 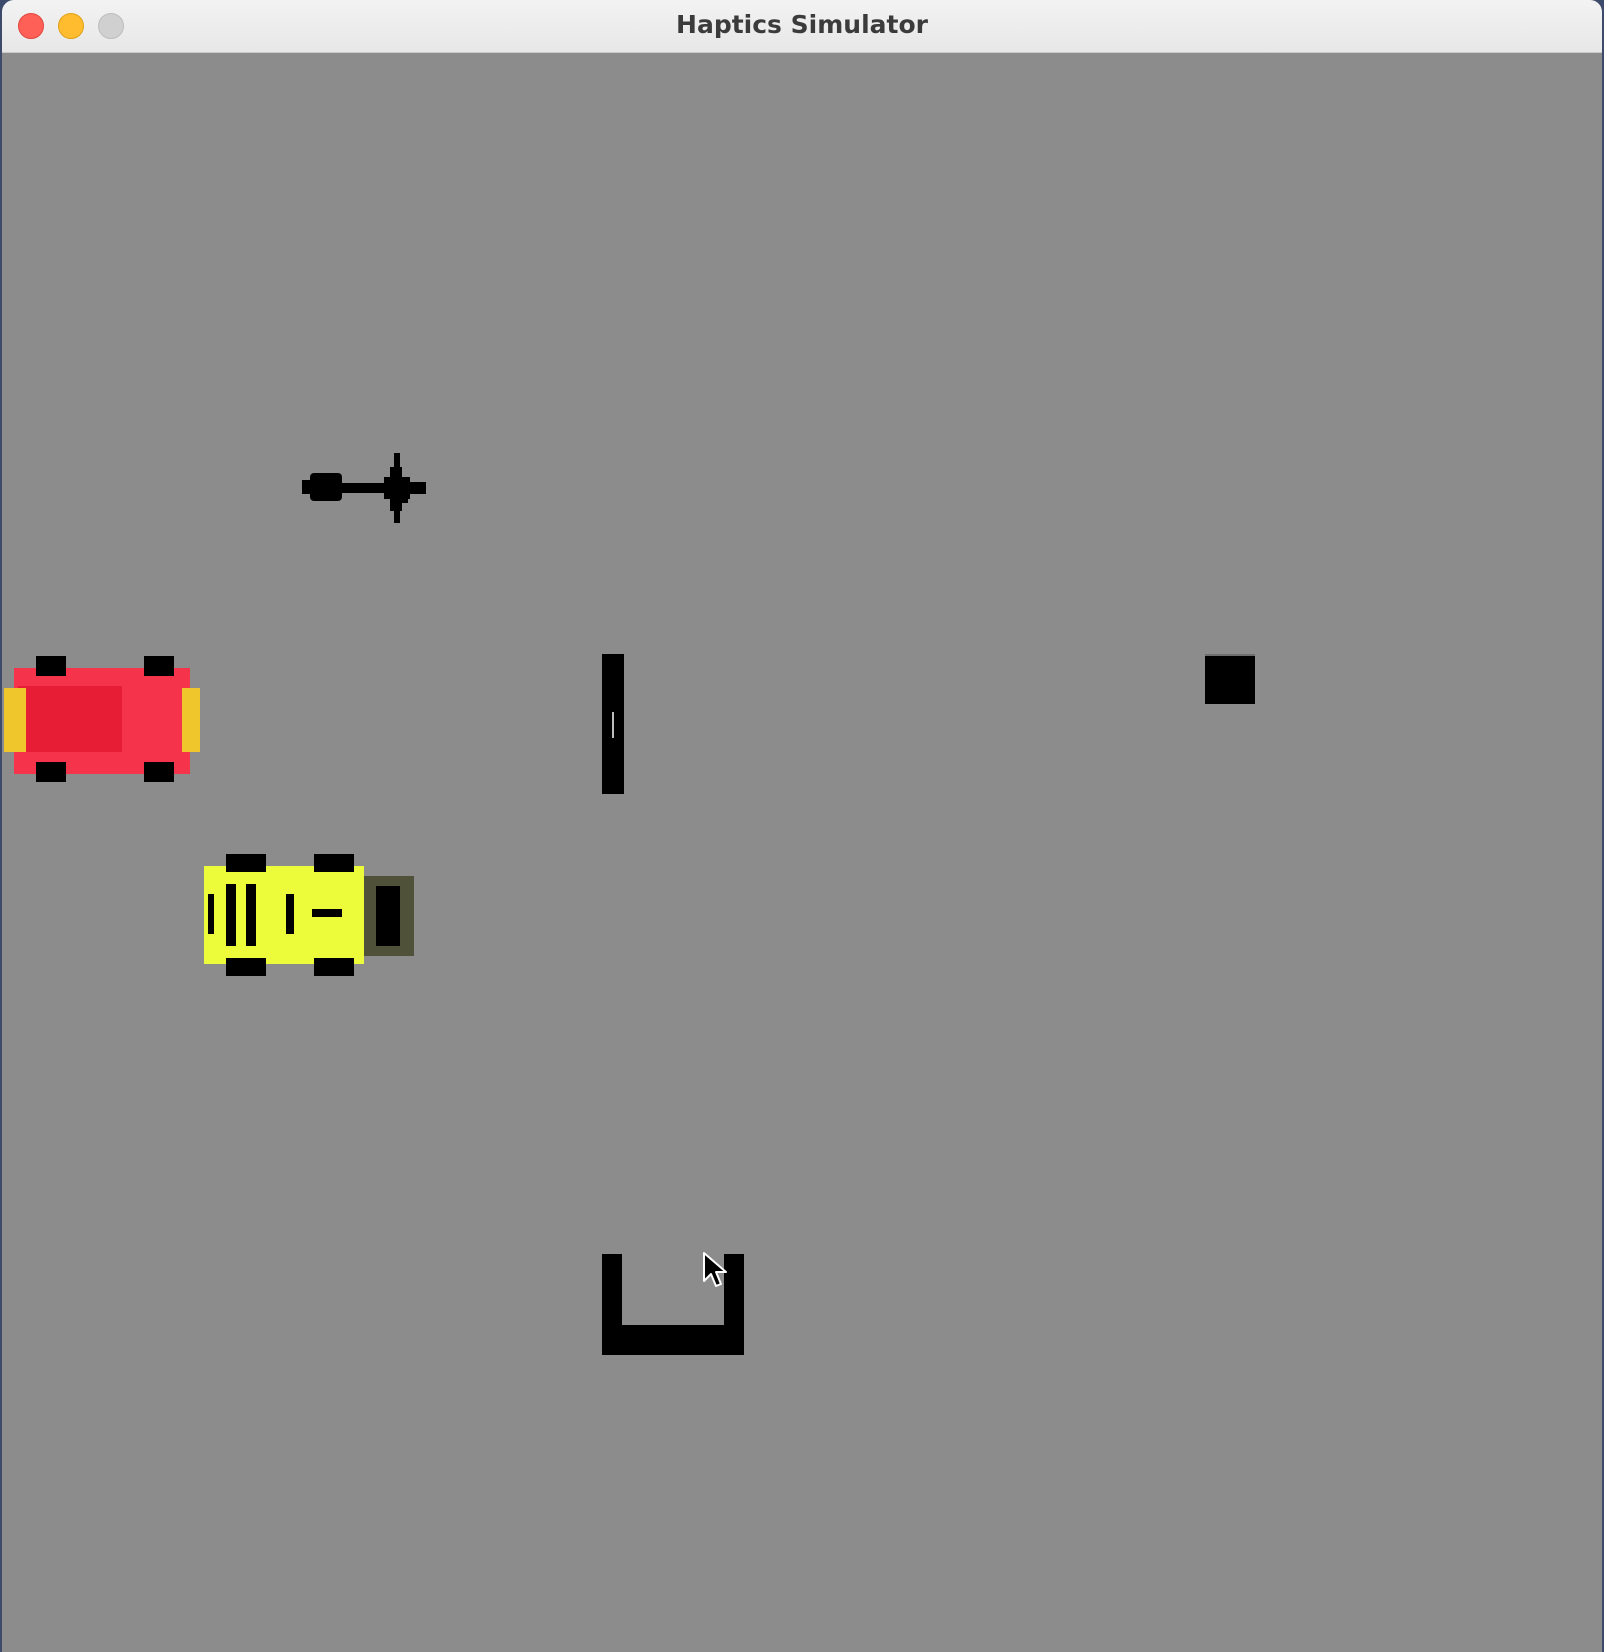 What do you see at coordinates (613, 724) in the screenshot?
I see `vertical-wall-sprite` at bounding box center [613, 724].